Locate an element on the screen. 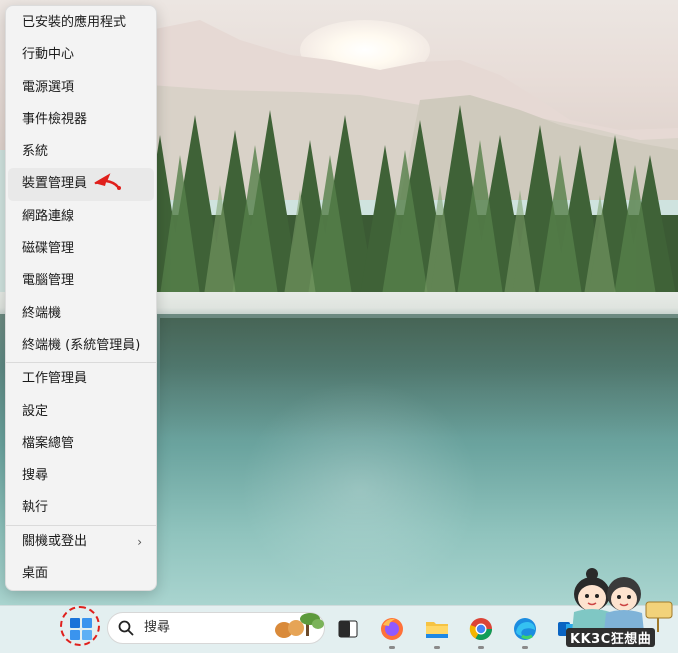 Image resolution: width=678 pixels, height=653 pixels. file-explorer-icon is located at coordinates (437, 630).